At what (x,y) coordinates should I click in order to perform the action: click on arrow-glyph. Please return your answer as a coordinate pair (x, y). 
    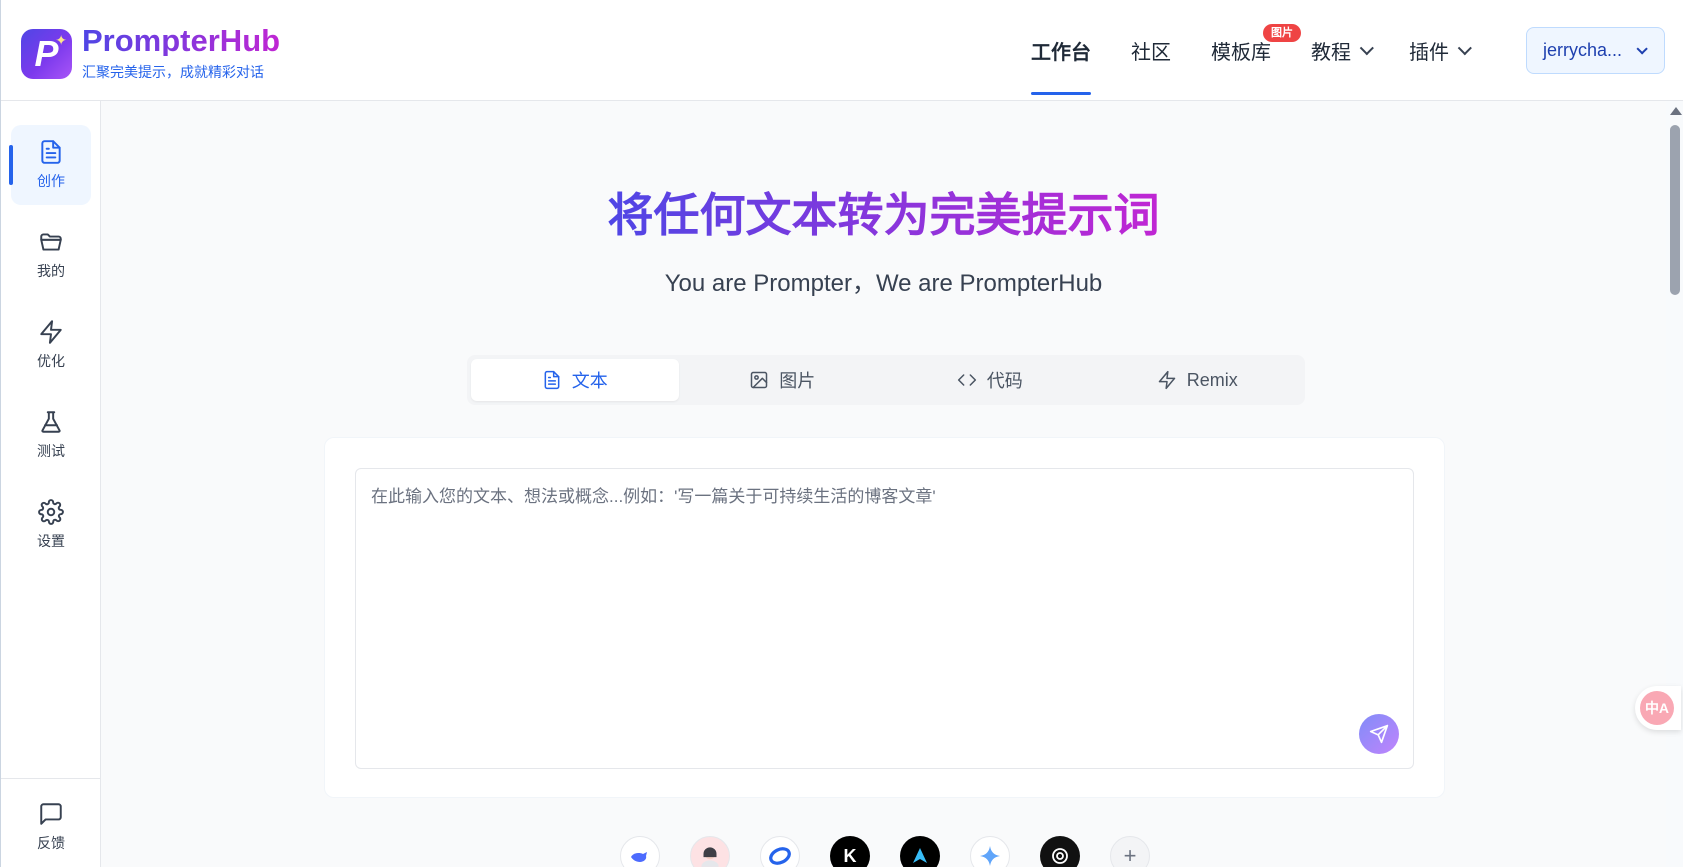
    Looking at the image, I should click on (920, 855).